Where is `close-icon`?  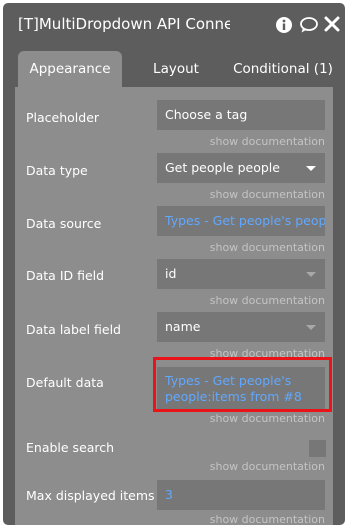
close-icon is located at coordinates (333, 25).